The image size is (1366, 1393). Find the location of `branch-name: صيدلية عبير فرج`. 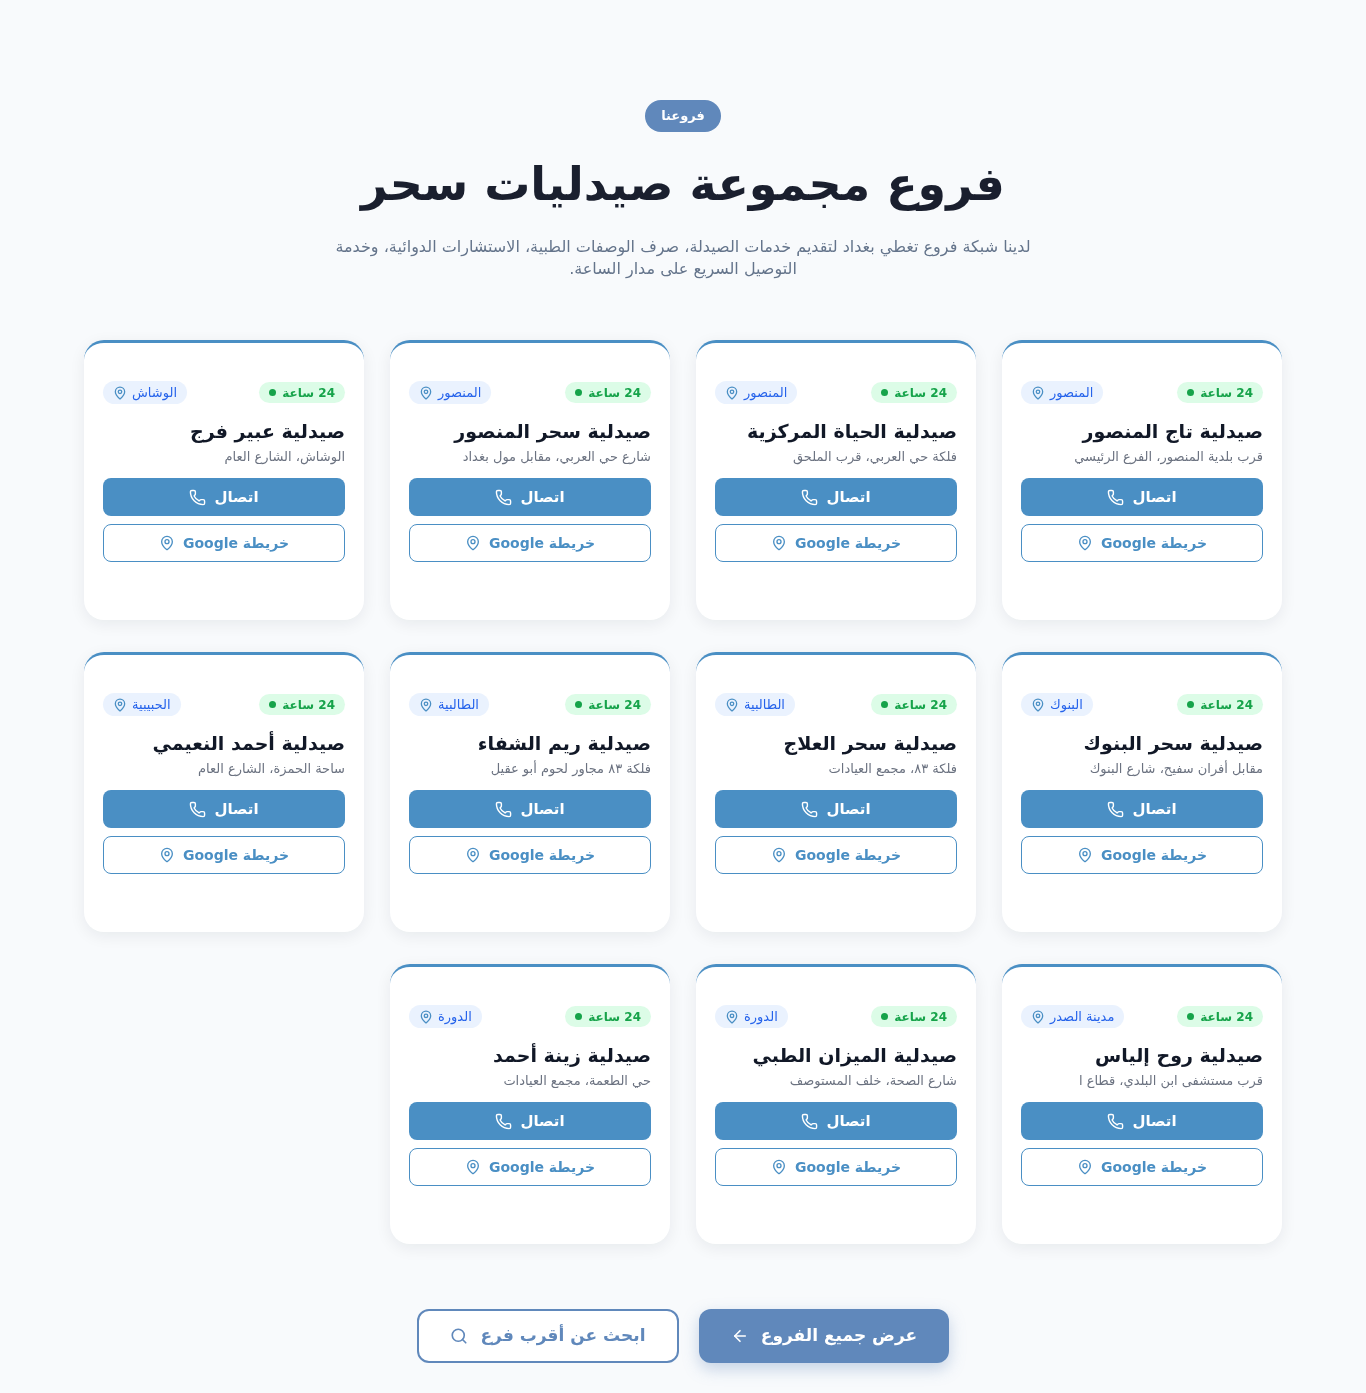

branch-name: صيدلية عبير فرج is located at coordinates (267, 431).